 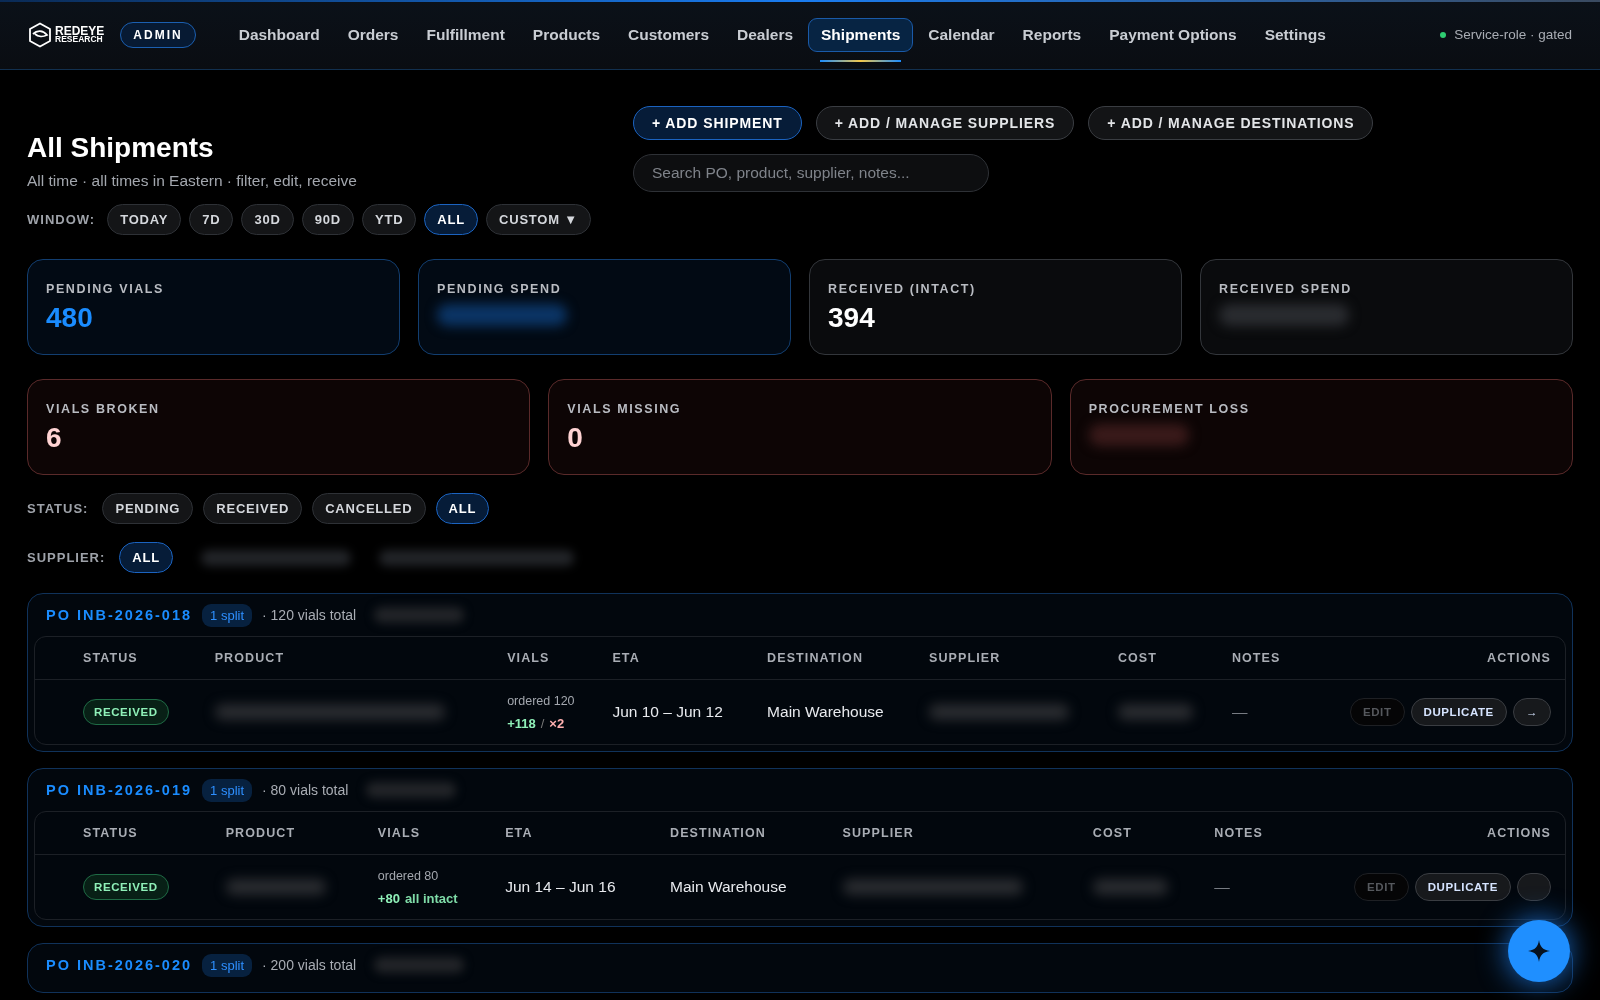 I want to click on filter-pill: CANCELLED, so click(x=369, y=508).